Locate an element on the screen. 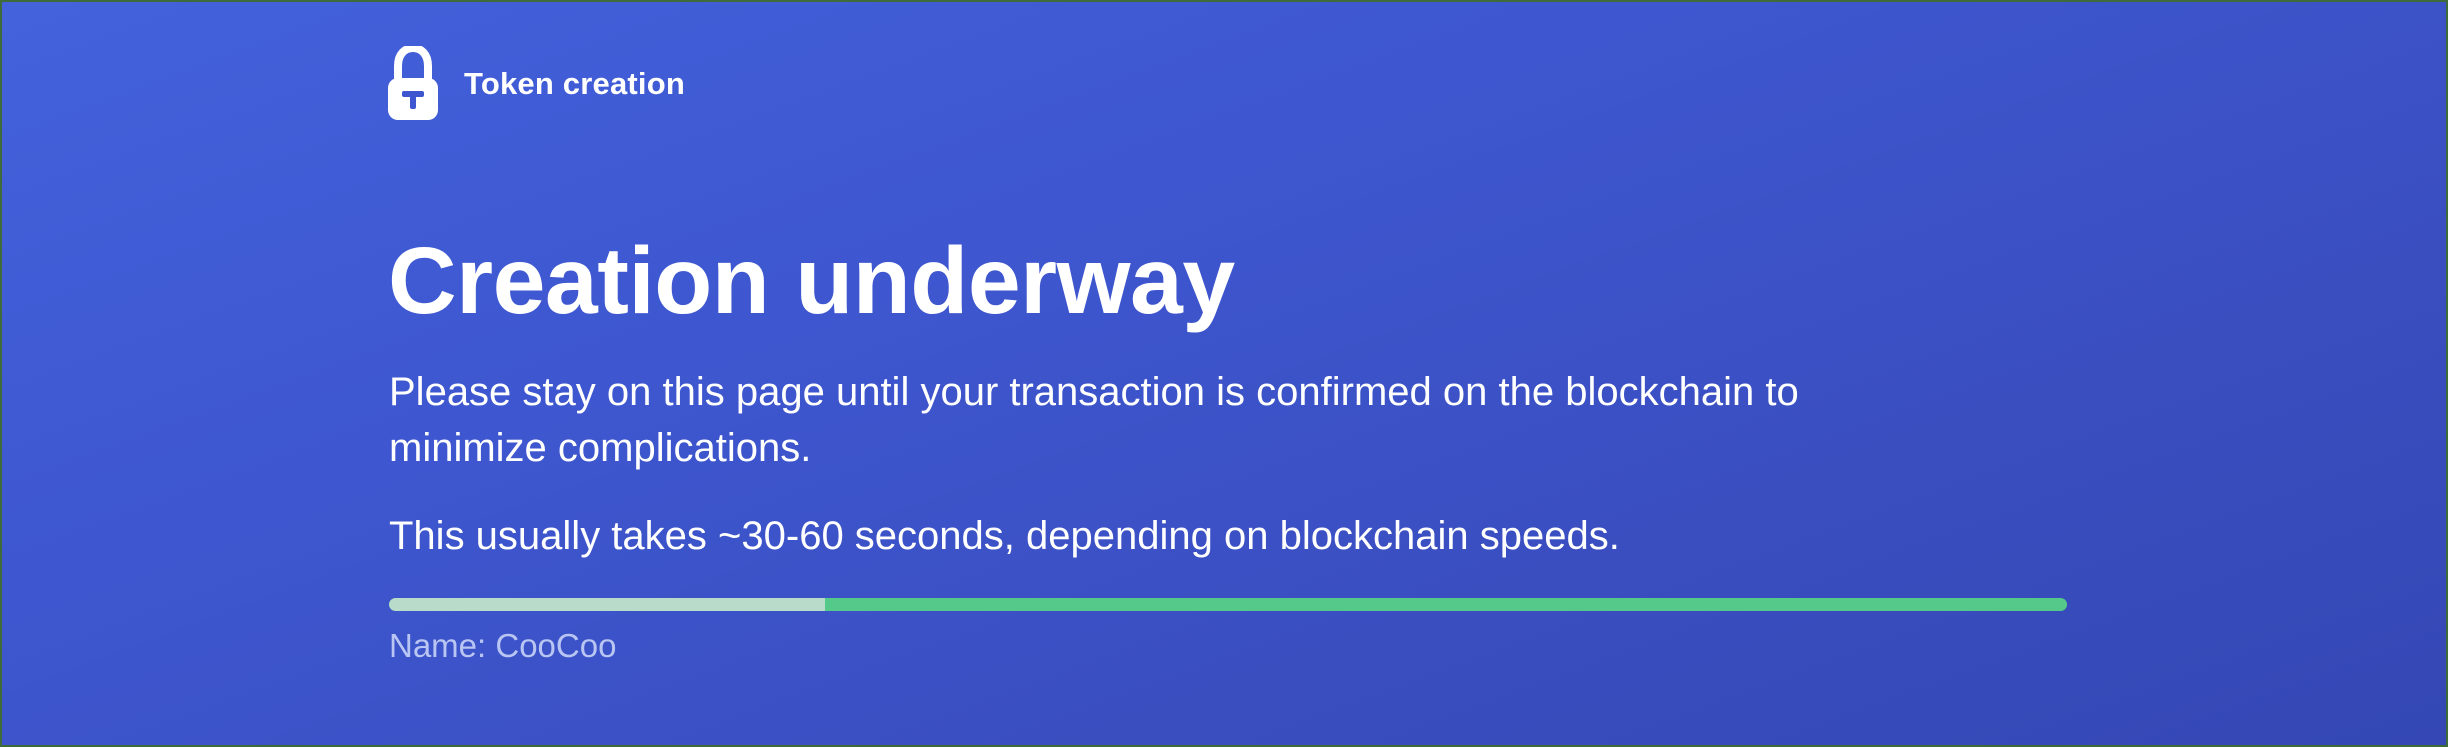 The width and height of the screenshot is (2448, 747). padlock-t-icon is located at coordinates (413, 83).